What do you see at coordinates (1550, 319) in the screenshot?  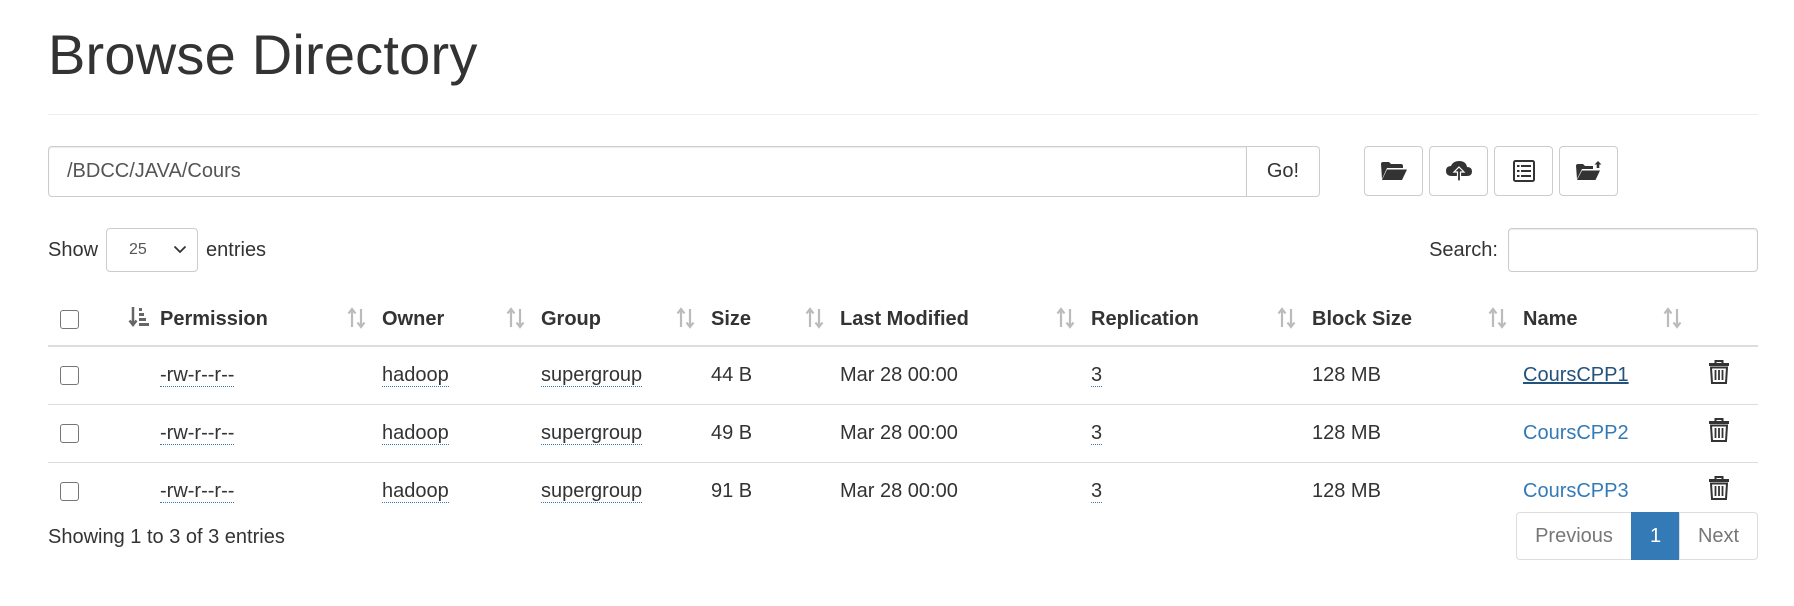 I see `column-label-name: Name` at bounding box center [1550, 319].